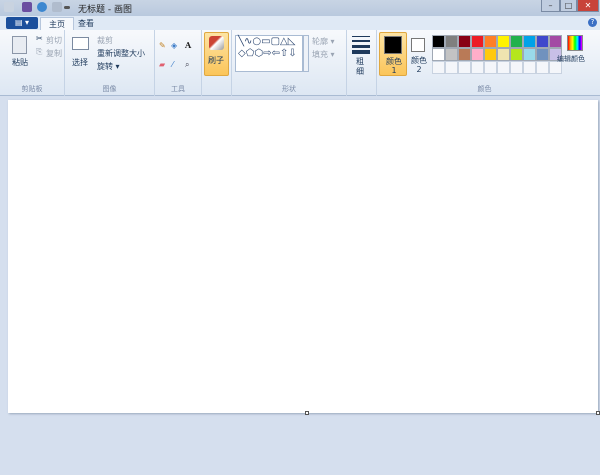  Describe the element at coordinates (67, 7) in the screenshot. I see `customize-quick-access-icon` at that location.